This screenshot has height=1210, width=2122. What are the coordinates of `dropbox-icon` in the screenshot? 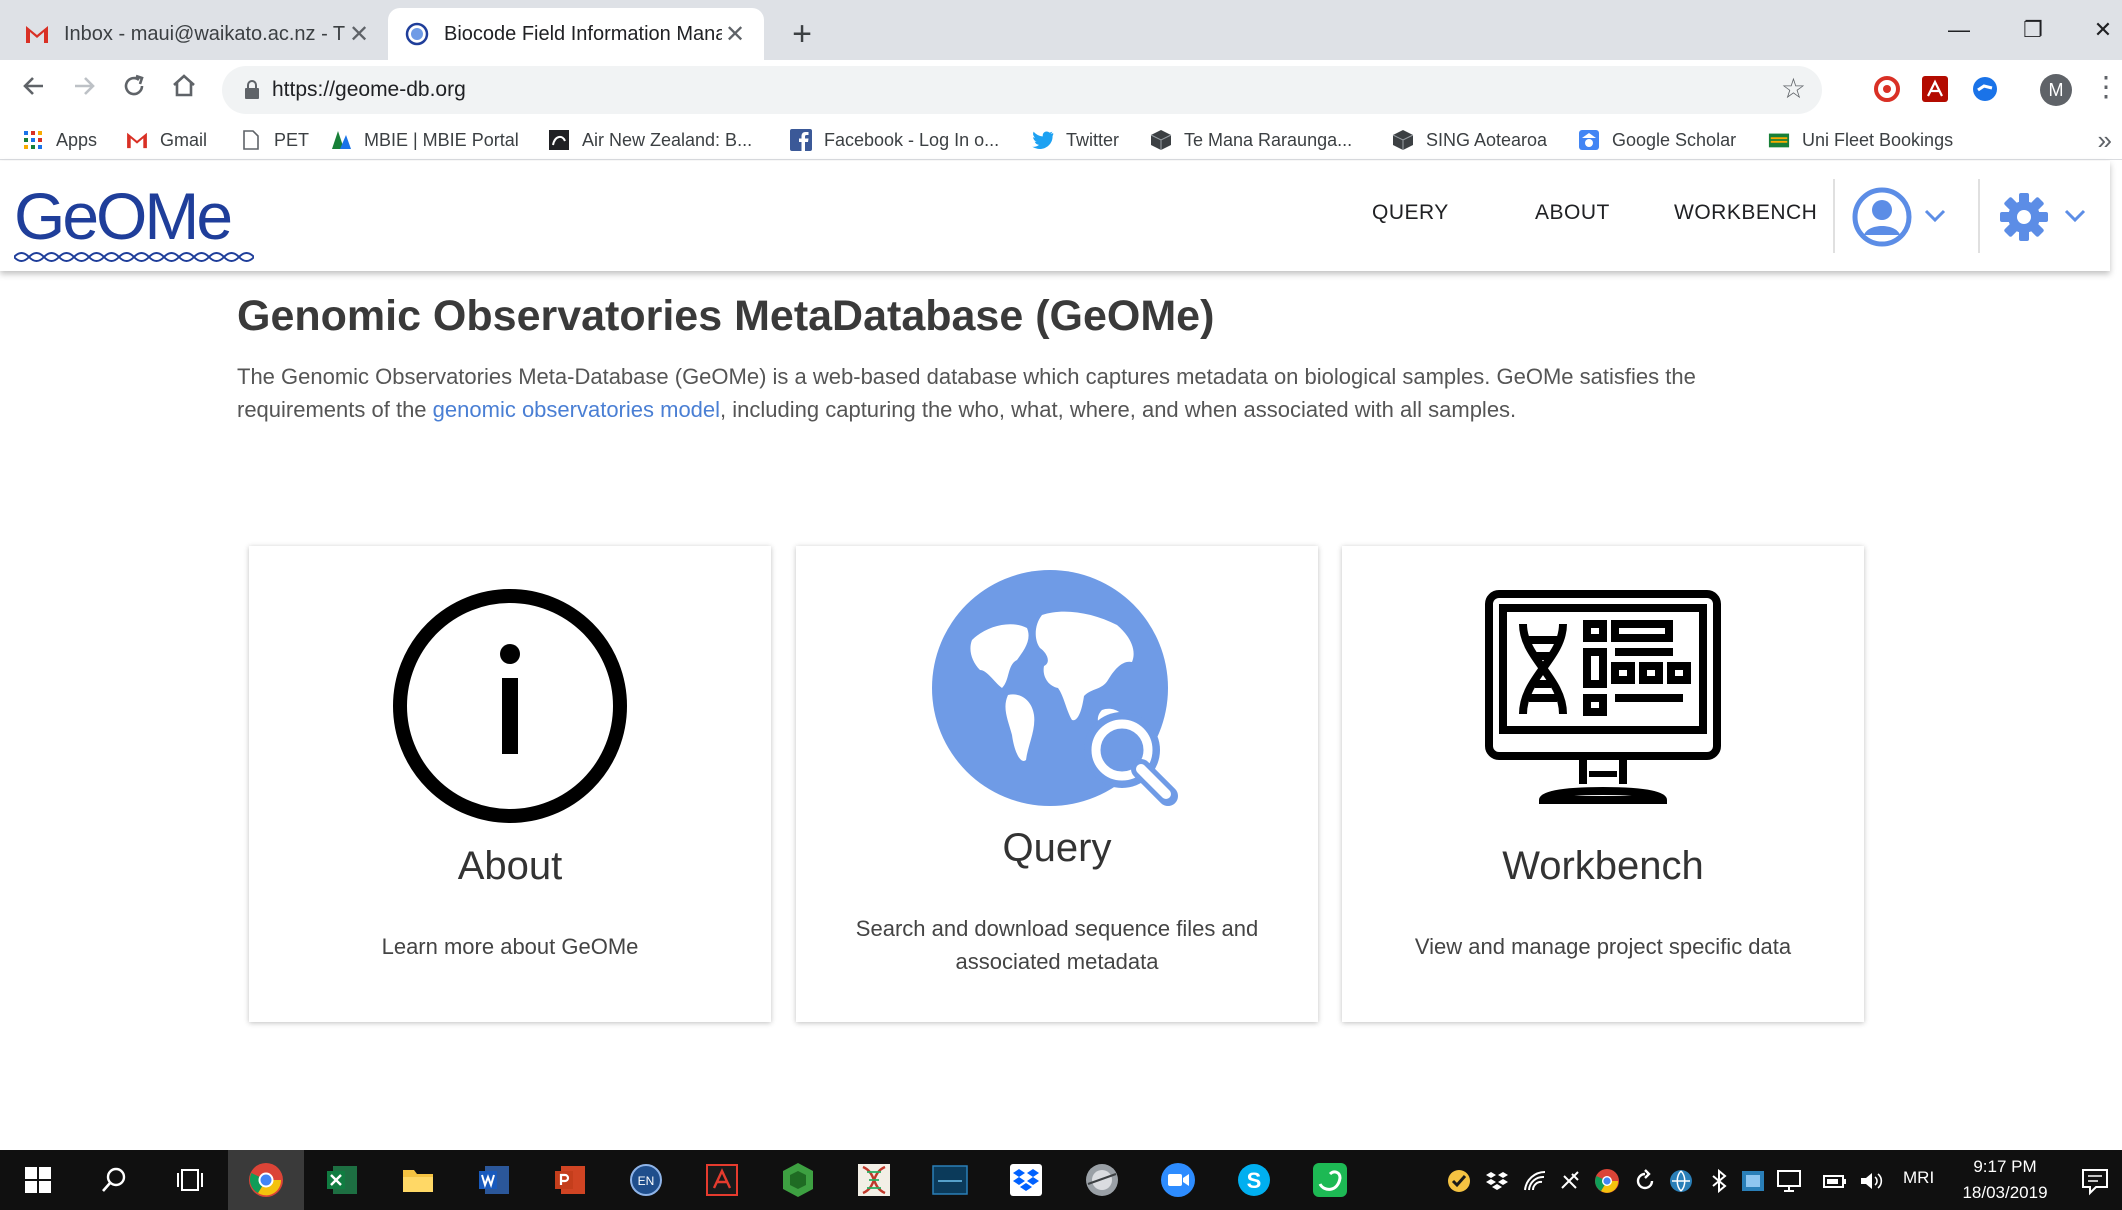 It's located at (1026, 1180).